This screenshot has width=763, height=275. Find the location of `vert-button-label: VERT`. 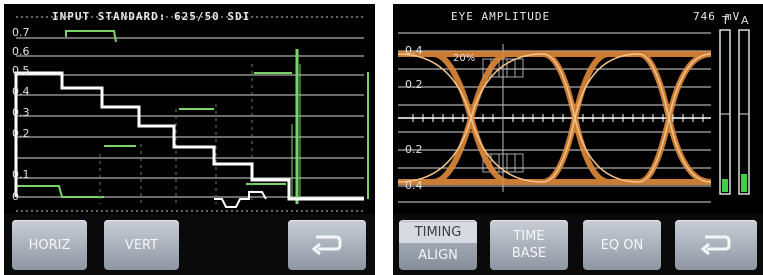

vert-button-label: VERT is located at coordinates (141, 245).